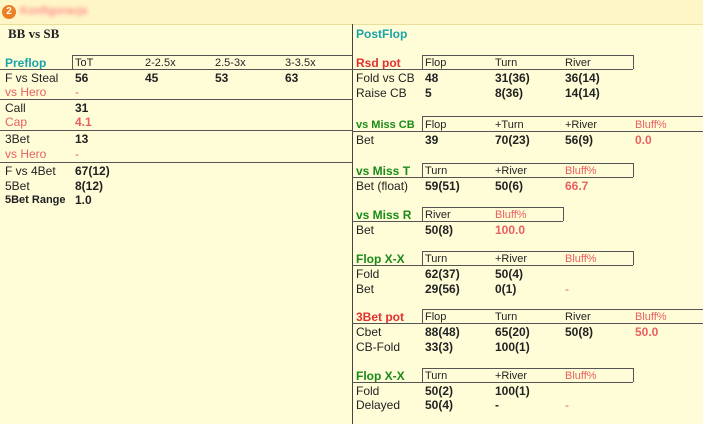 The height and width of the screenshot is (424, 703). Describe the element at coordinates (54, 11) in the screenshot. I see `window-title: Konfiguracja` at that location.